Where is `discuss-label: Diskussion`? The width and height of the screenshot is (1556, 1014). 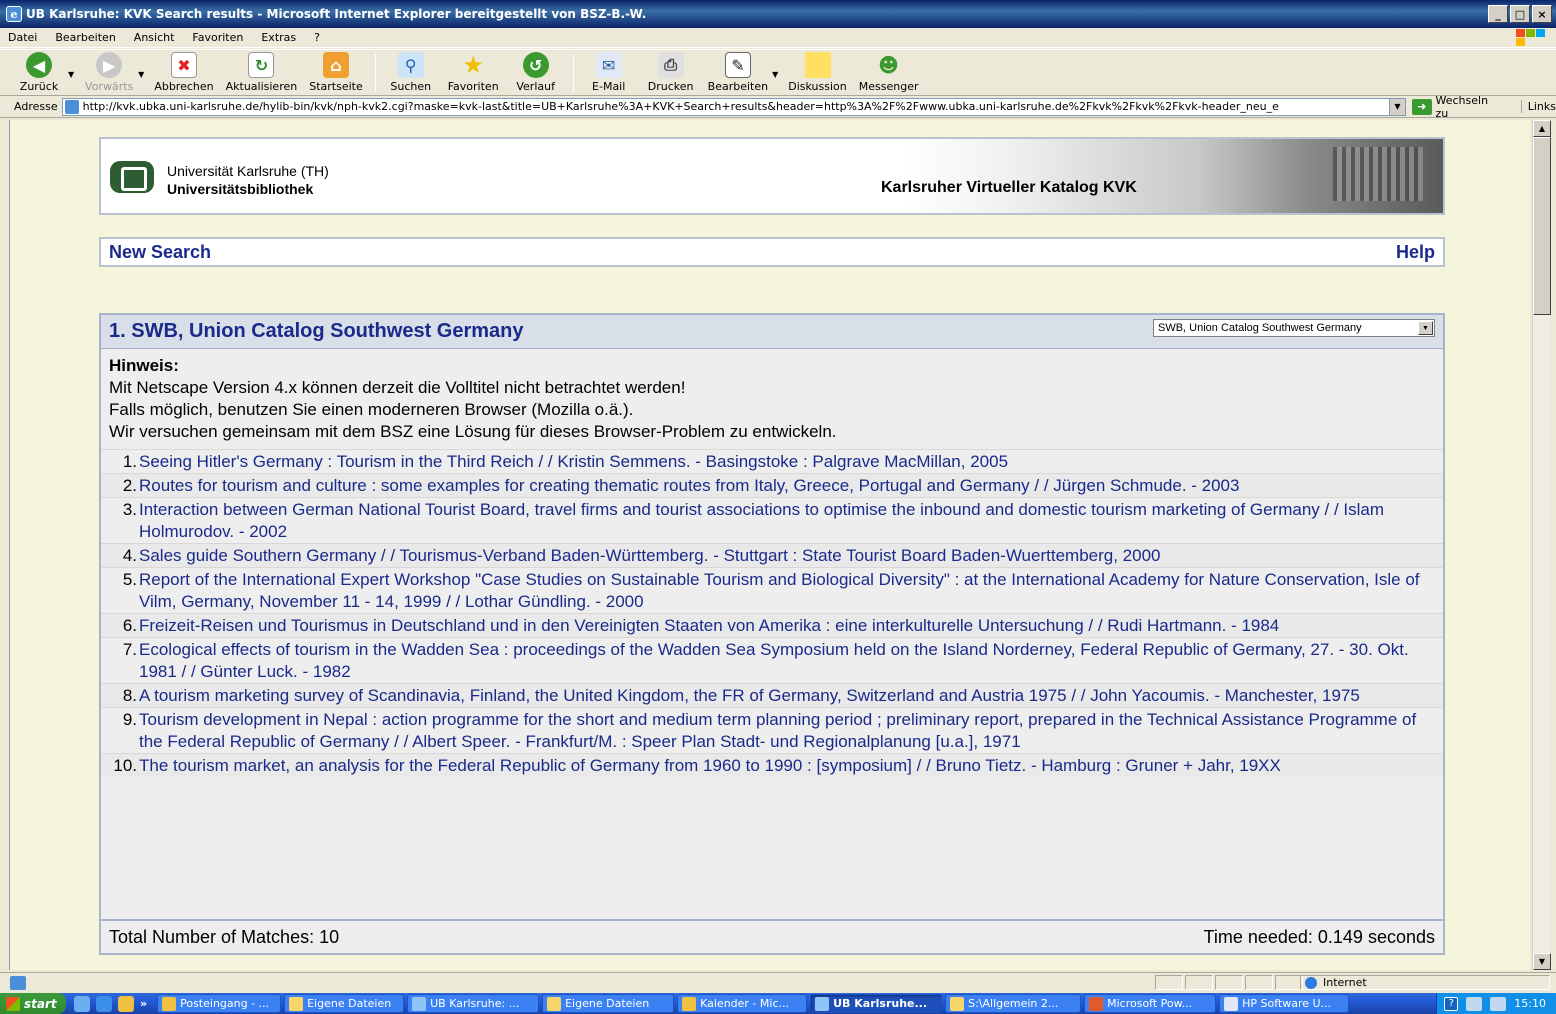
discuss-label: Diskussion is located at coordinates (817, 86).